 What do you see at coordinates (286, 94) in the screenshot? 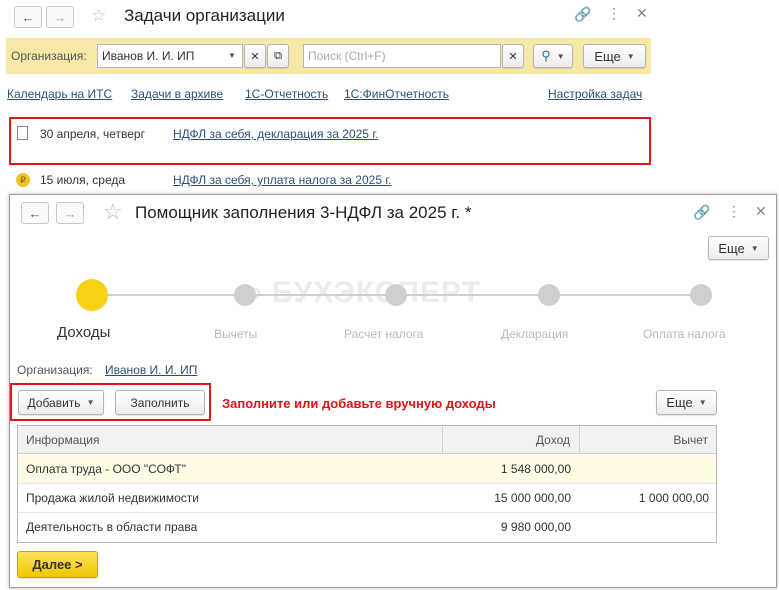
I see `link-1c-reporting: 1С-Отчетность` at bounding box center [286, 94].